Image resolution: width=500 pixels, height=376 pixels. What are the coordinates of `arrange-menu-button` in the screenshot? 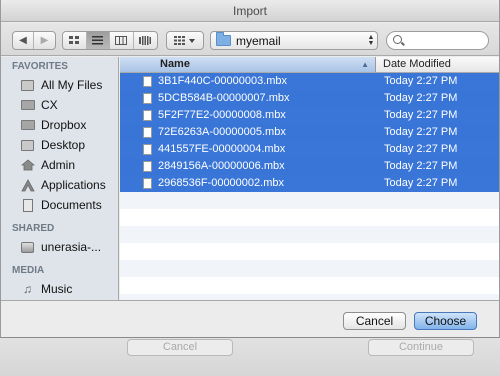 It's located at (185, 40).